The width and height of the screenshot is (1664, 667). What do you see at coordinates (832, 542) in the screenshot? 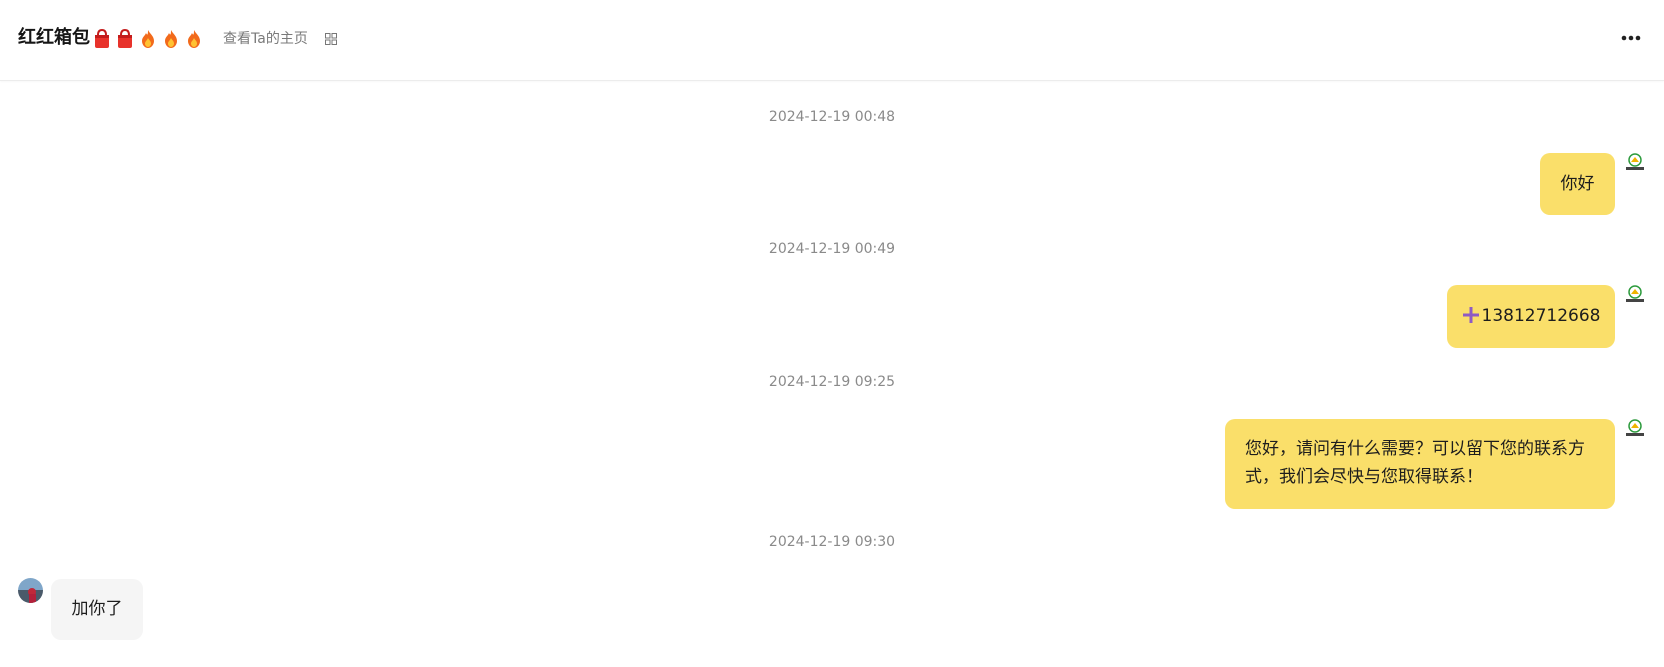
I see `message-timestamp: 2024-12-19 09:30` at bounding box center [832, 542].